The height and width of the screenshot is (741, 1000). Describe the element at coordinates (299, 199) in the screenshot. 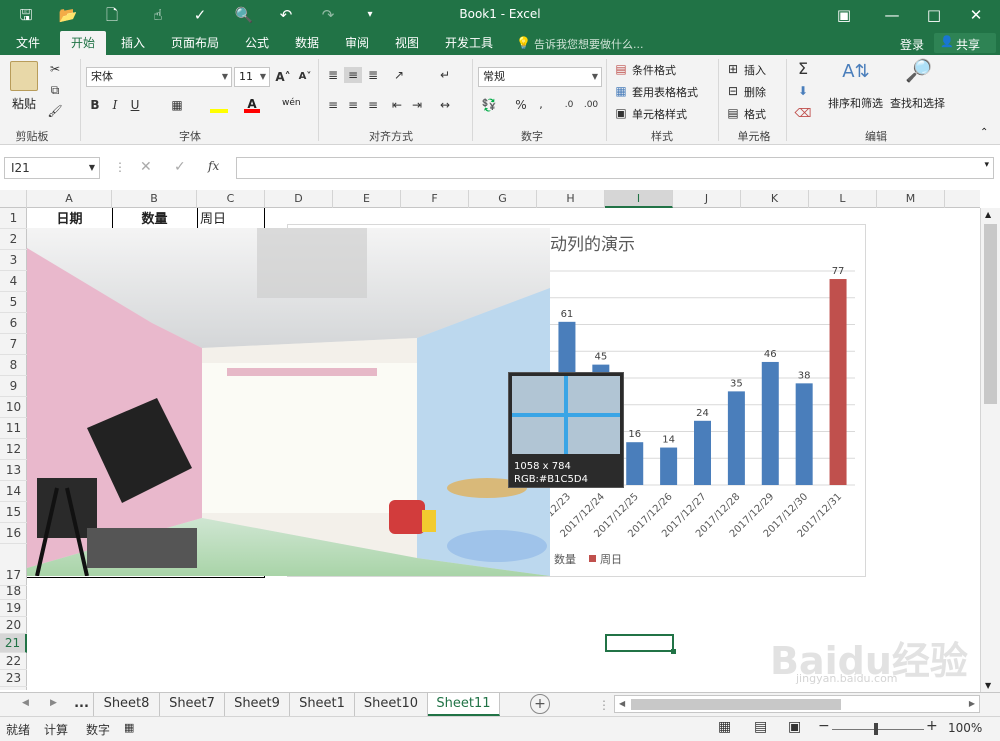

I see `column-header: D` at that location.